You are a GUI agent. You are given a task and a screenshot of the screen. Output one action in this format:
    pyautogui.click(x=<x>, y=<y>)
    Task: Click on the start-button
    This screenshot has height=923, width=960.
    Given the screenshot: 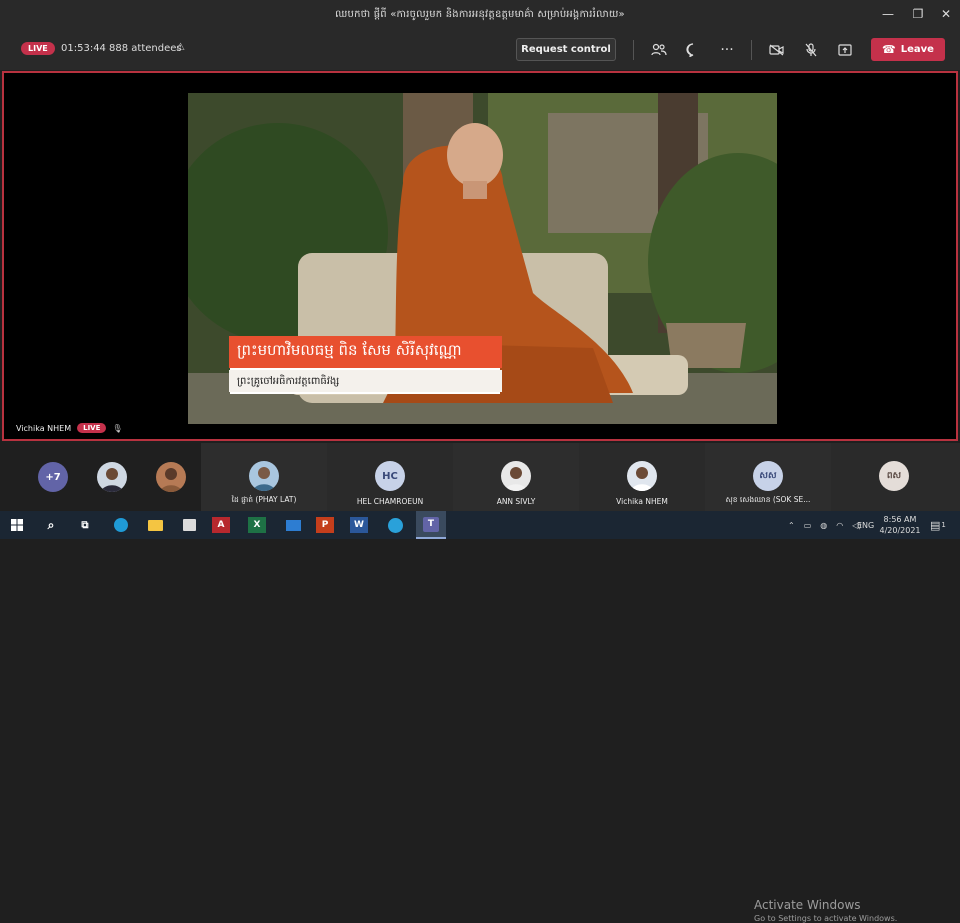 What is the action you would take?
    pyautogui.click(x=17, y=525)
    